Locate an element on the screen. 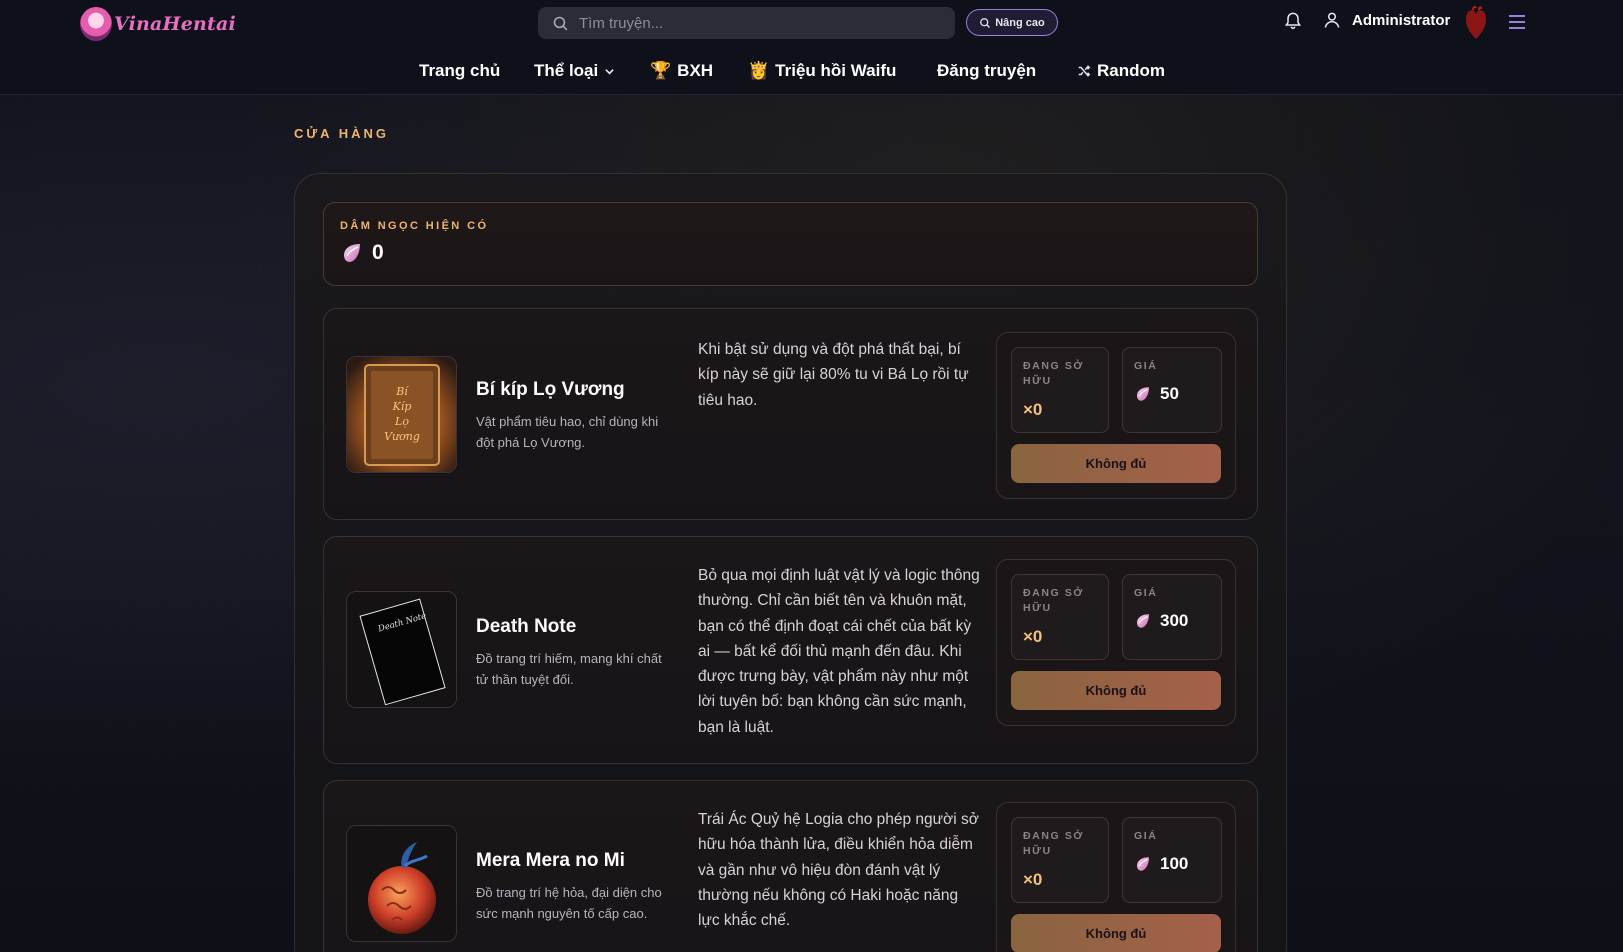  item-name: Bí kíp Lọ Vương is located at coordinates (550, 389).